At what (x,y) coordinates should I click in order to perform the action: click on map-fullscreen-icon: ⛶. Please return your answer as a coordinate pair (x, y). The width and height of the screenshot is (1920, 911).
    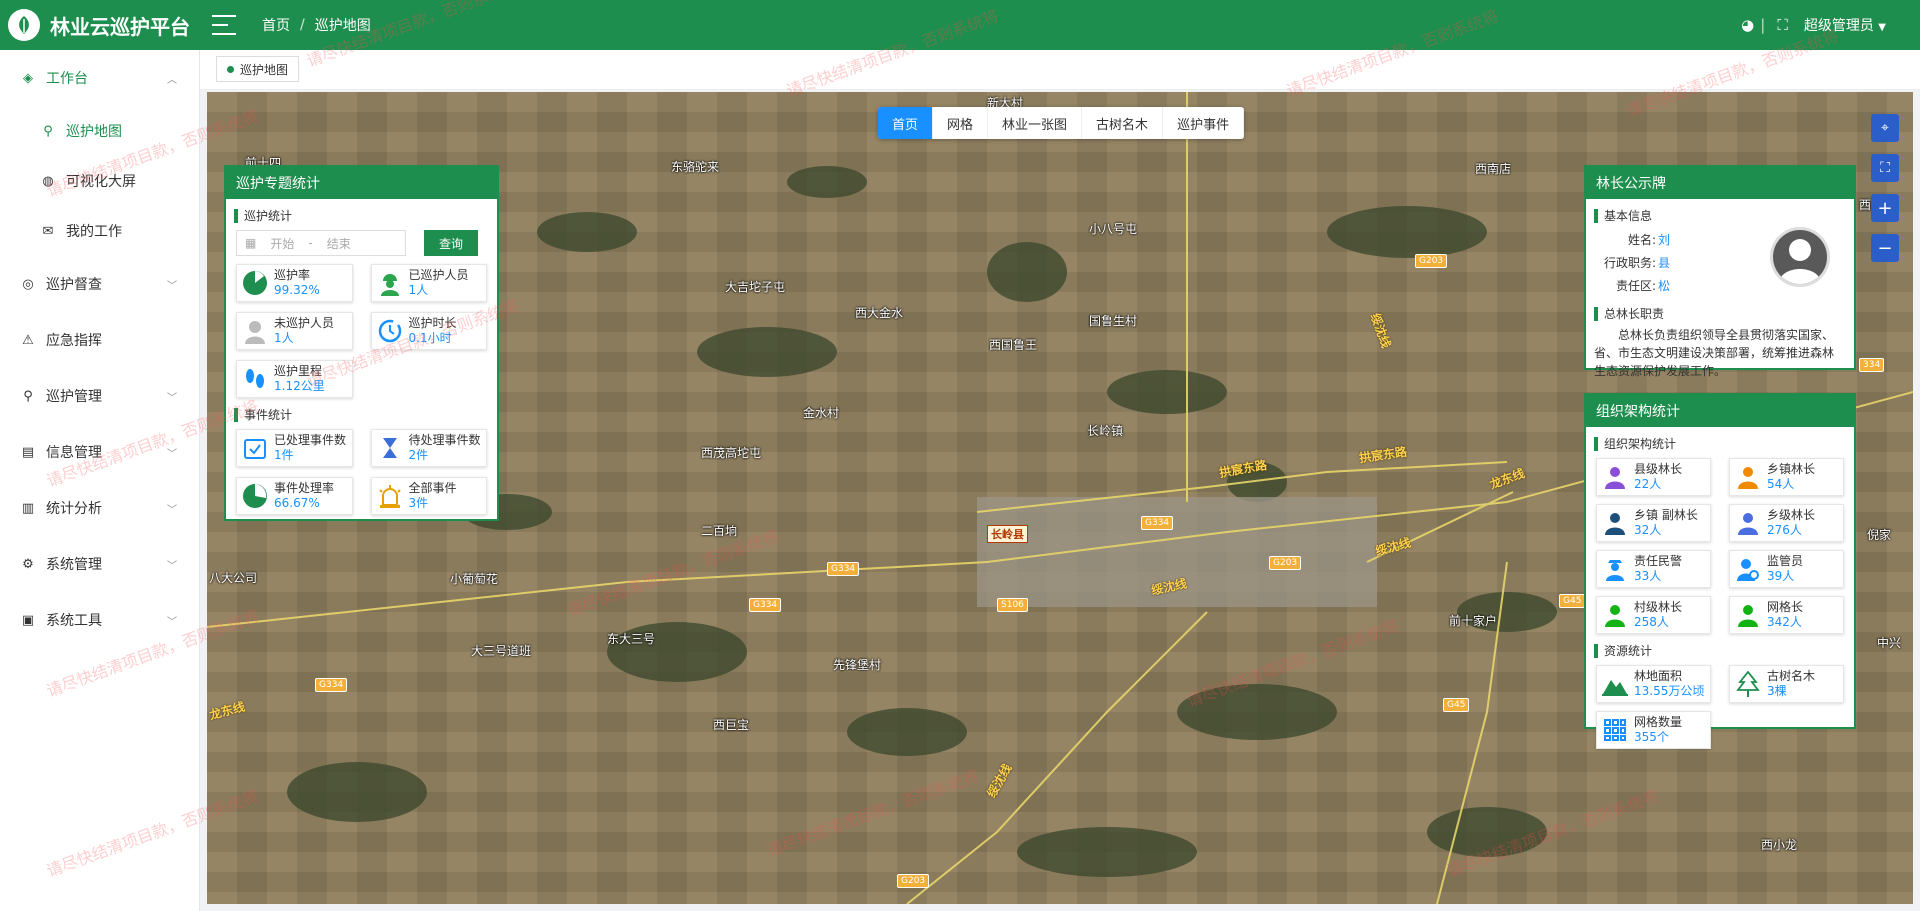
    Looking at the image, I should click on (1885, 168).